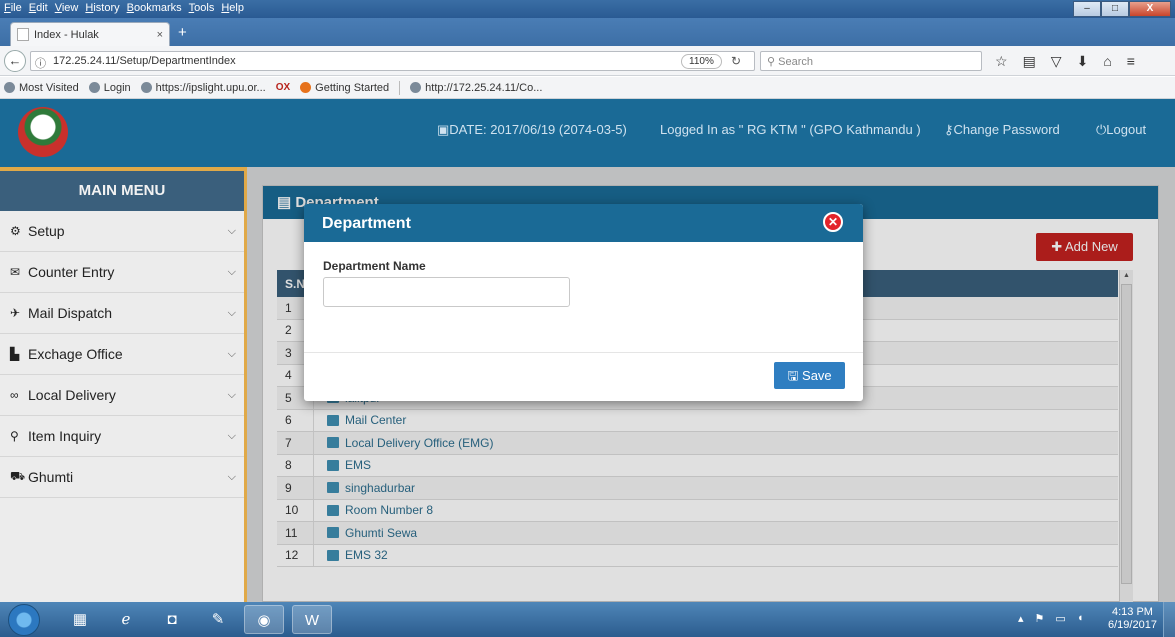 This screenshot has width=1175, height=637. What do you see at coordinates (154, 8) in the screenshot?
I see `menu-bookmarks: Bookmarks` at bounding box center [154, 8].